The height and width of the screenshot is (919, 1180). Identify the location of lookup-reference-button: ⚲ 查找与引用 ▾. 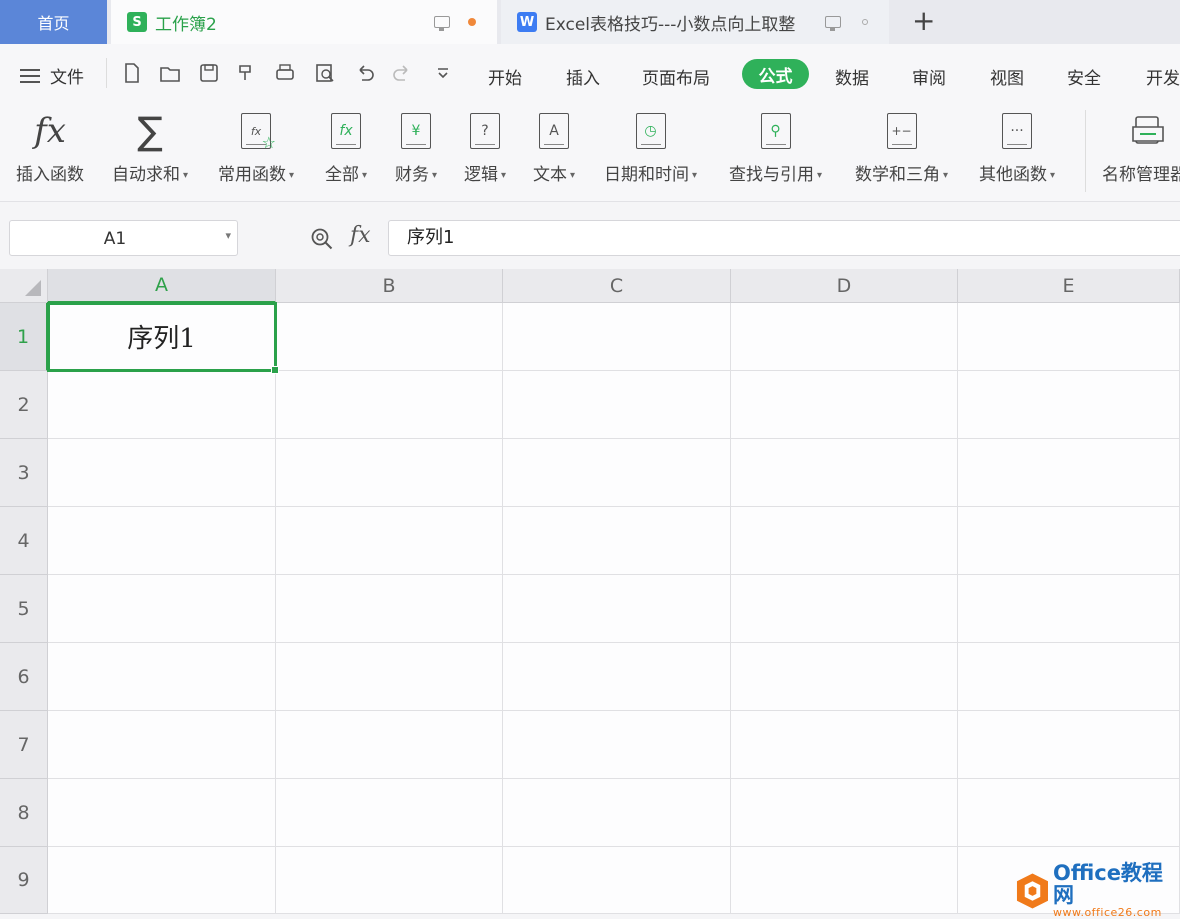
(775, 146).